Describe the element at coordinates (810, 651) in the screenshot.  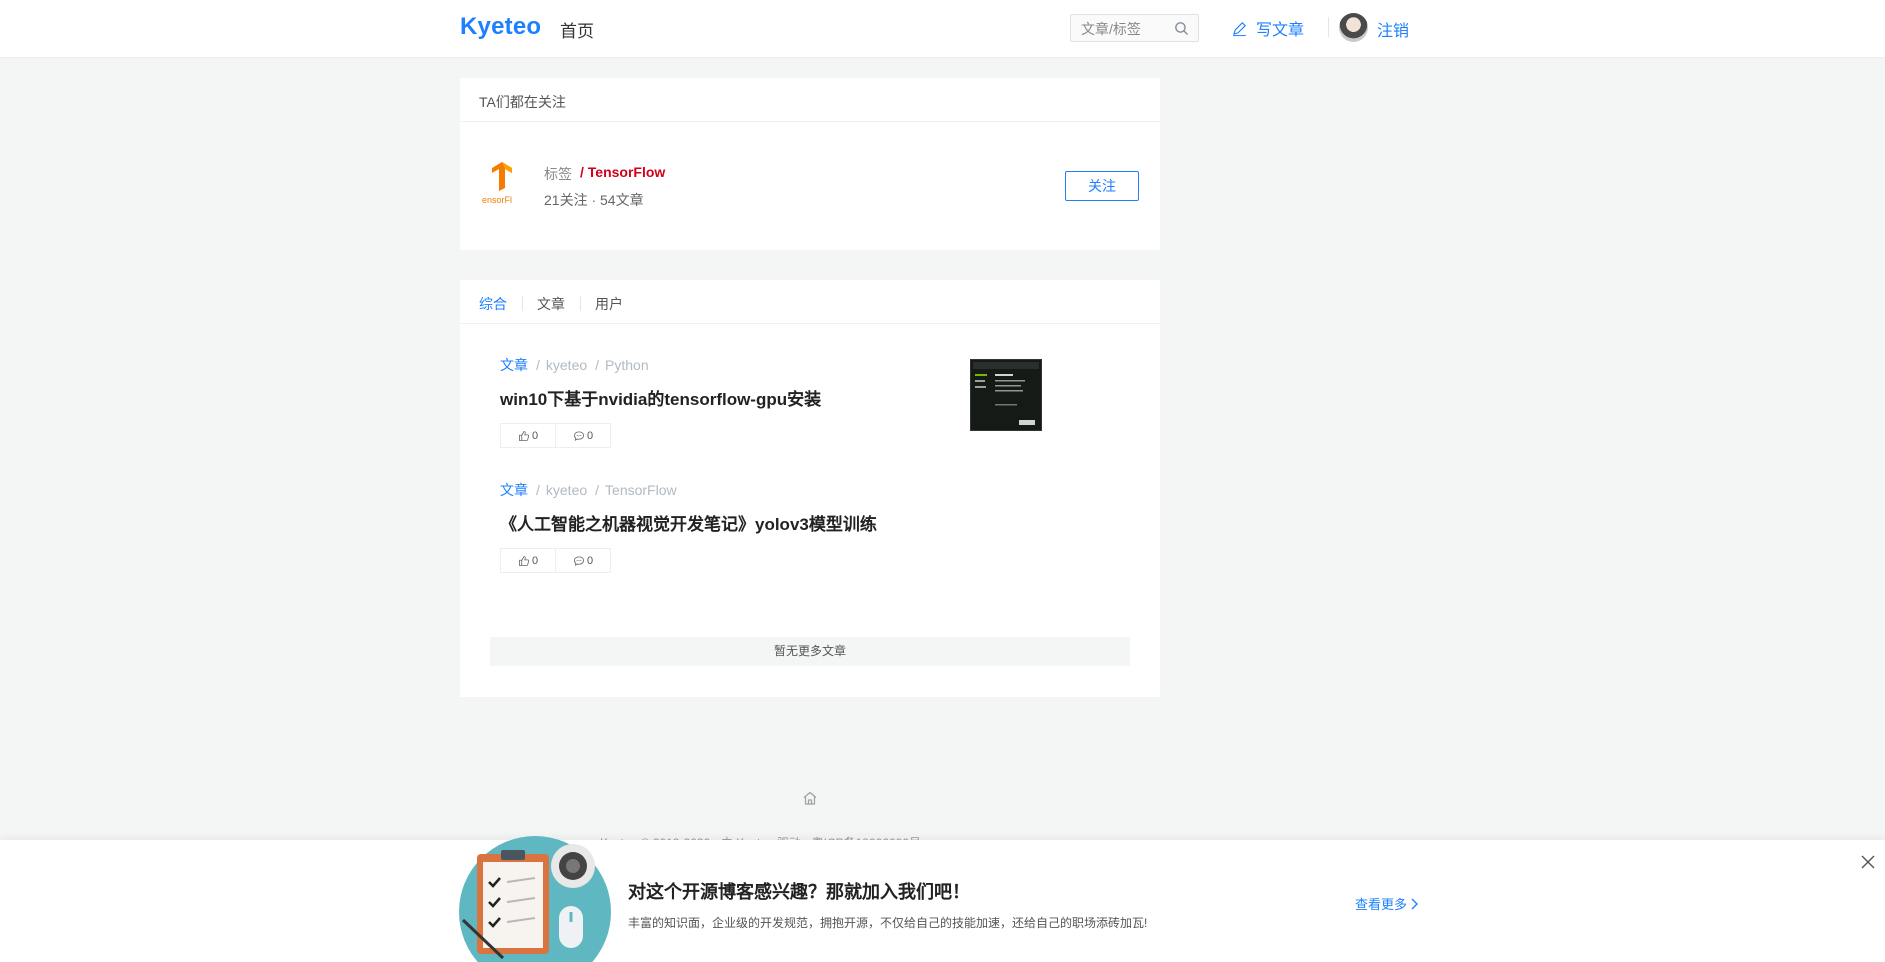
I see `no-more-articles: 暂无更多文章` at that location.